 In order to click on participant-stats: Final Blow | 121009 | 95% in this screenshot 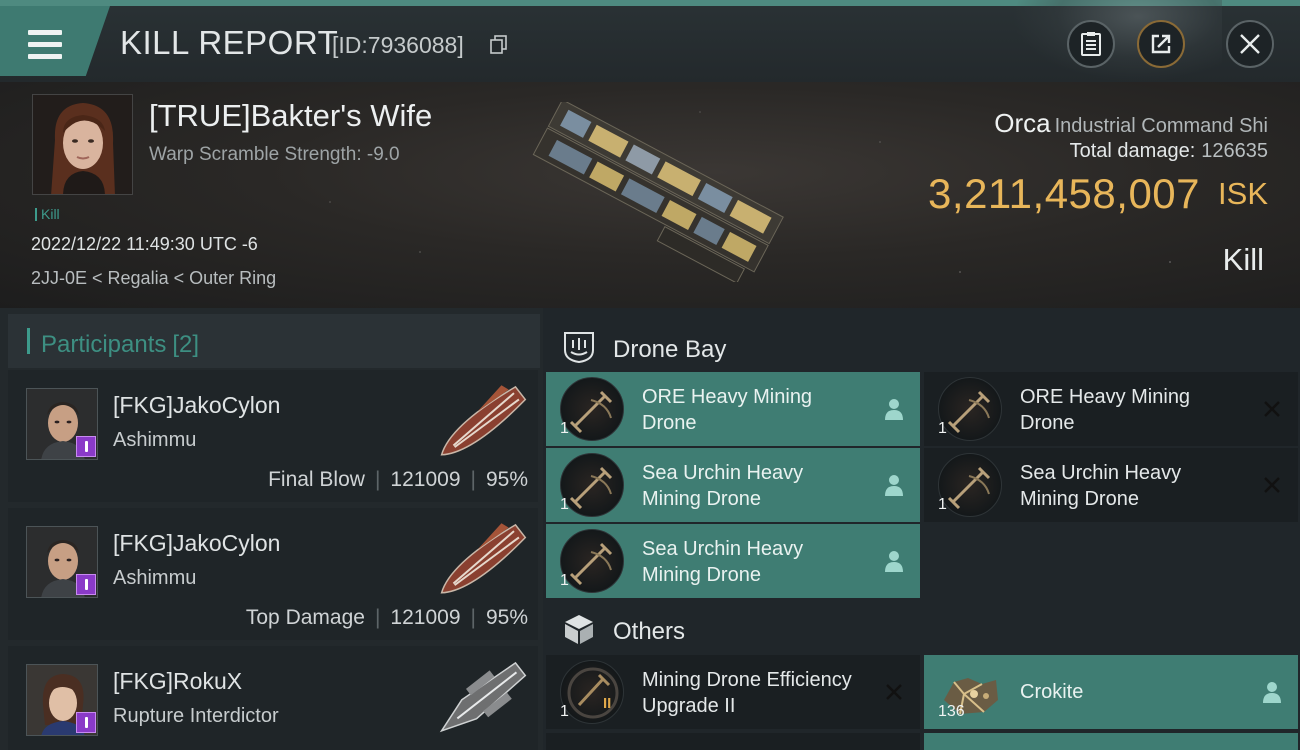, I will do `click(398, 480)`.